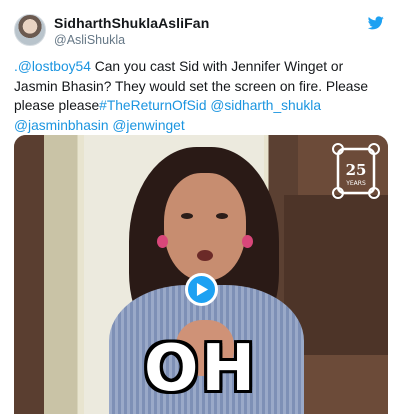  I want to click on twitter-bird-icon, so click(376, 23).